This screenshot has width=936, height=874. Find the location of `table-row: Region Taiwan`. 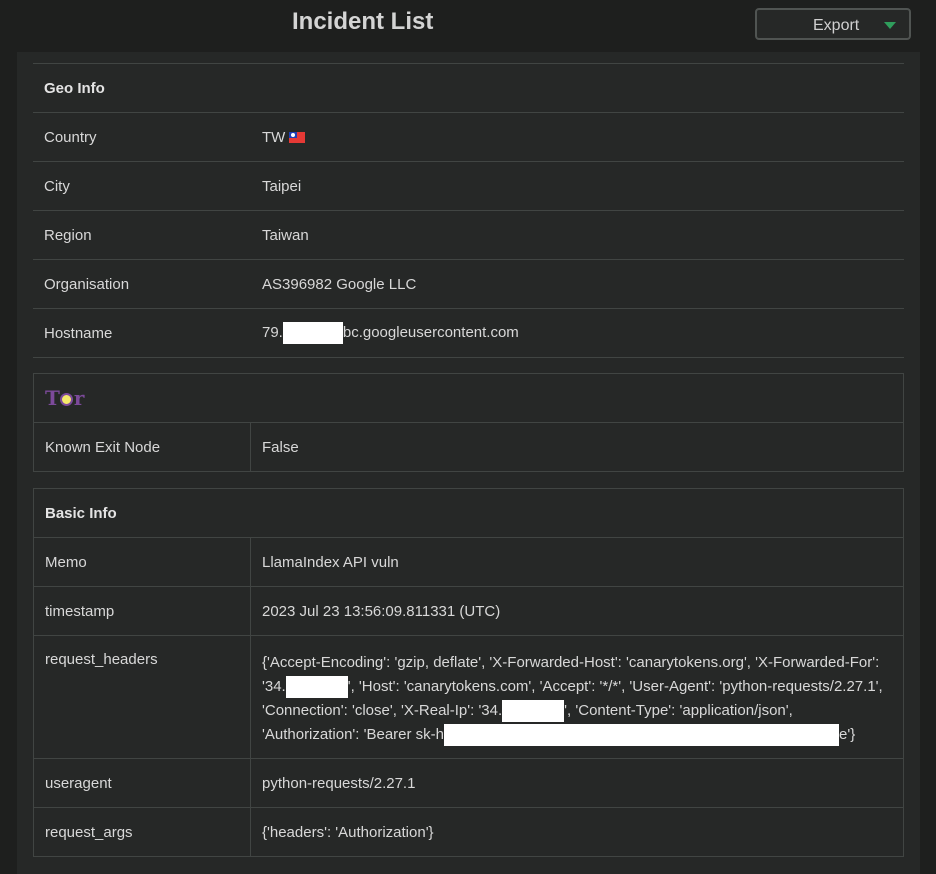

table-row: Region Taiwan is located at coordinates (468, 235).